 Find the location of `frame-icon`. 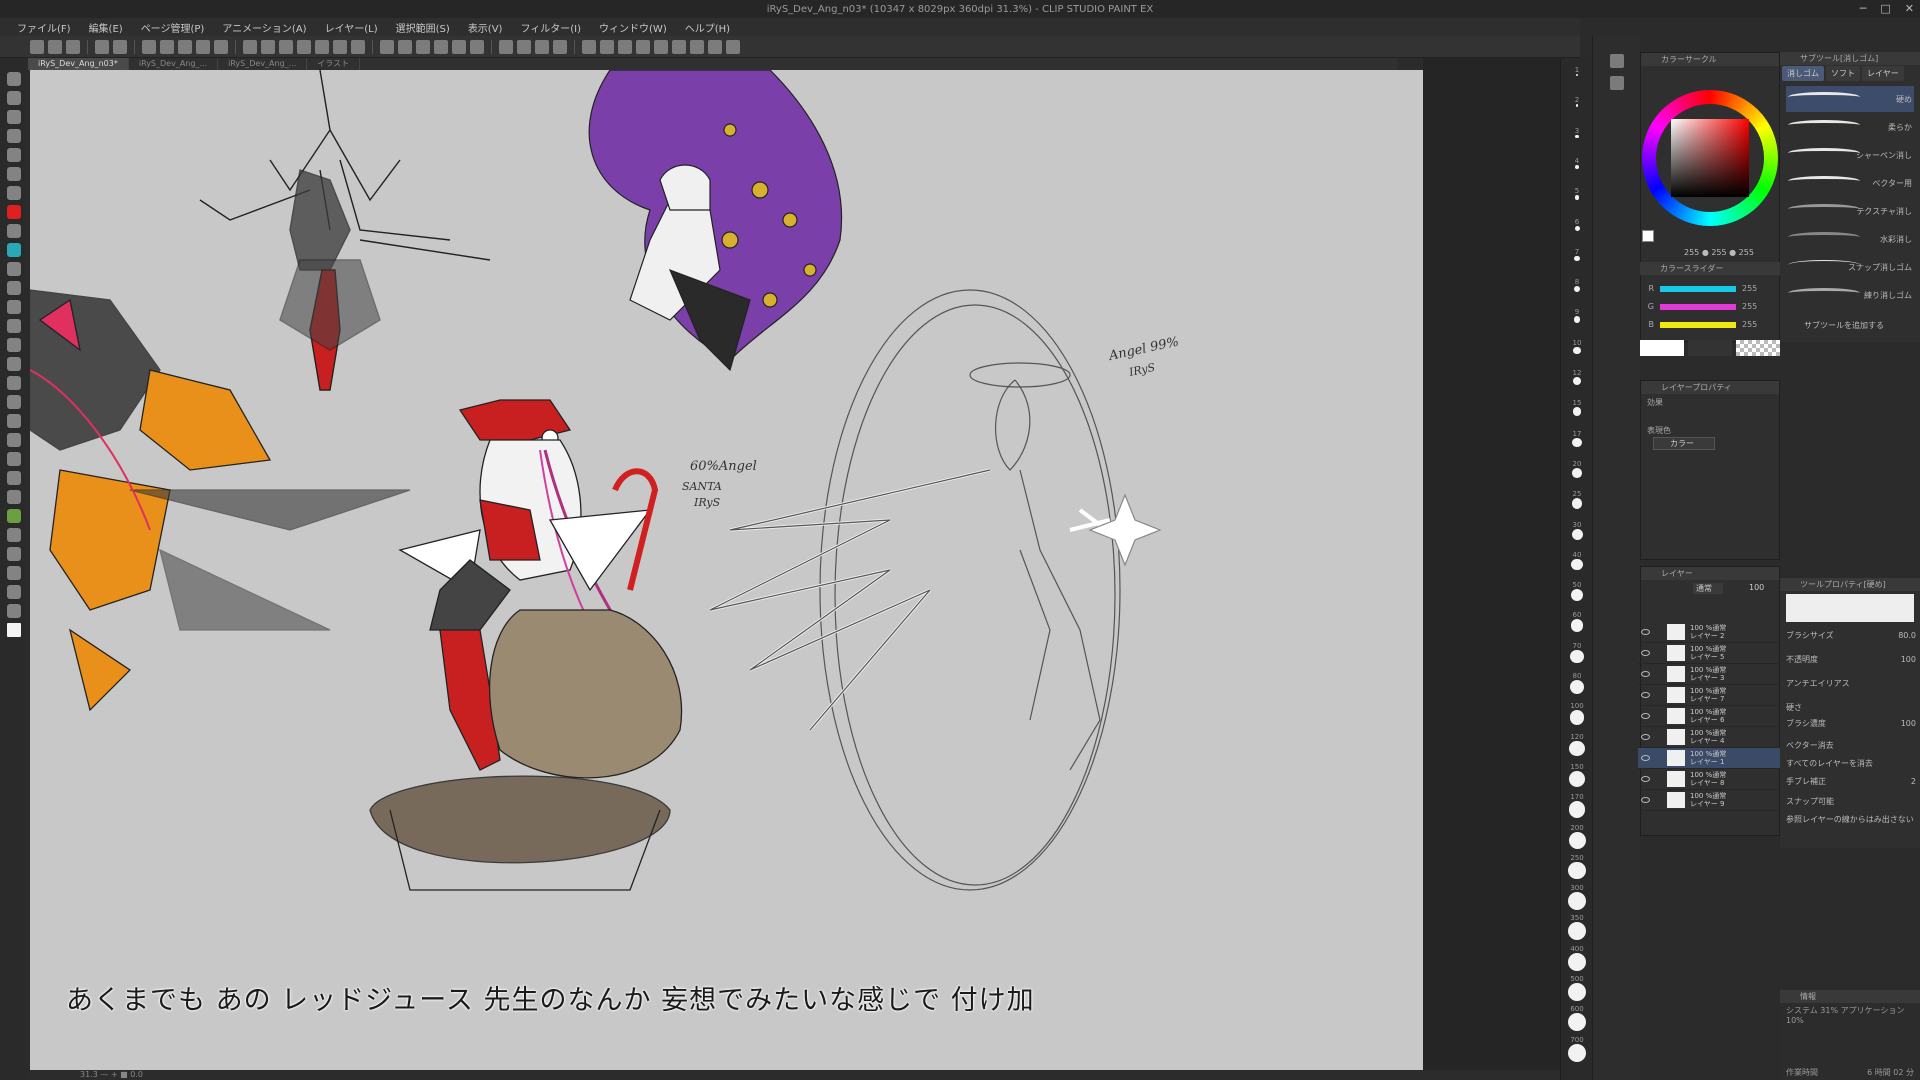

frame-icon is located at coordinates (441, 46).